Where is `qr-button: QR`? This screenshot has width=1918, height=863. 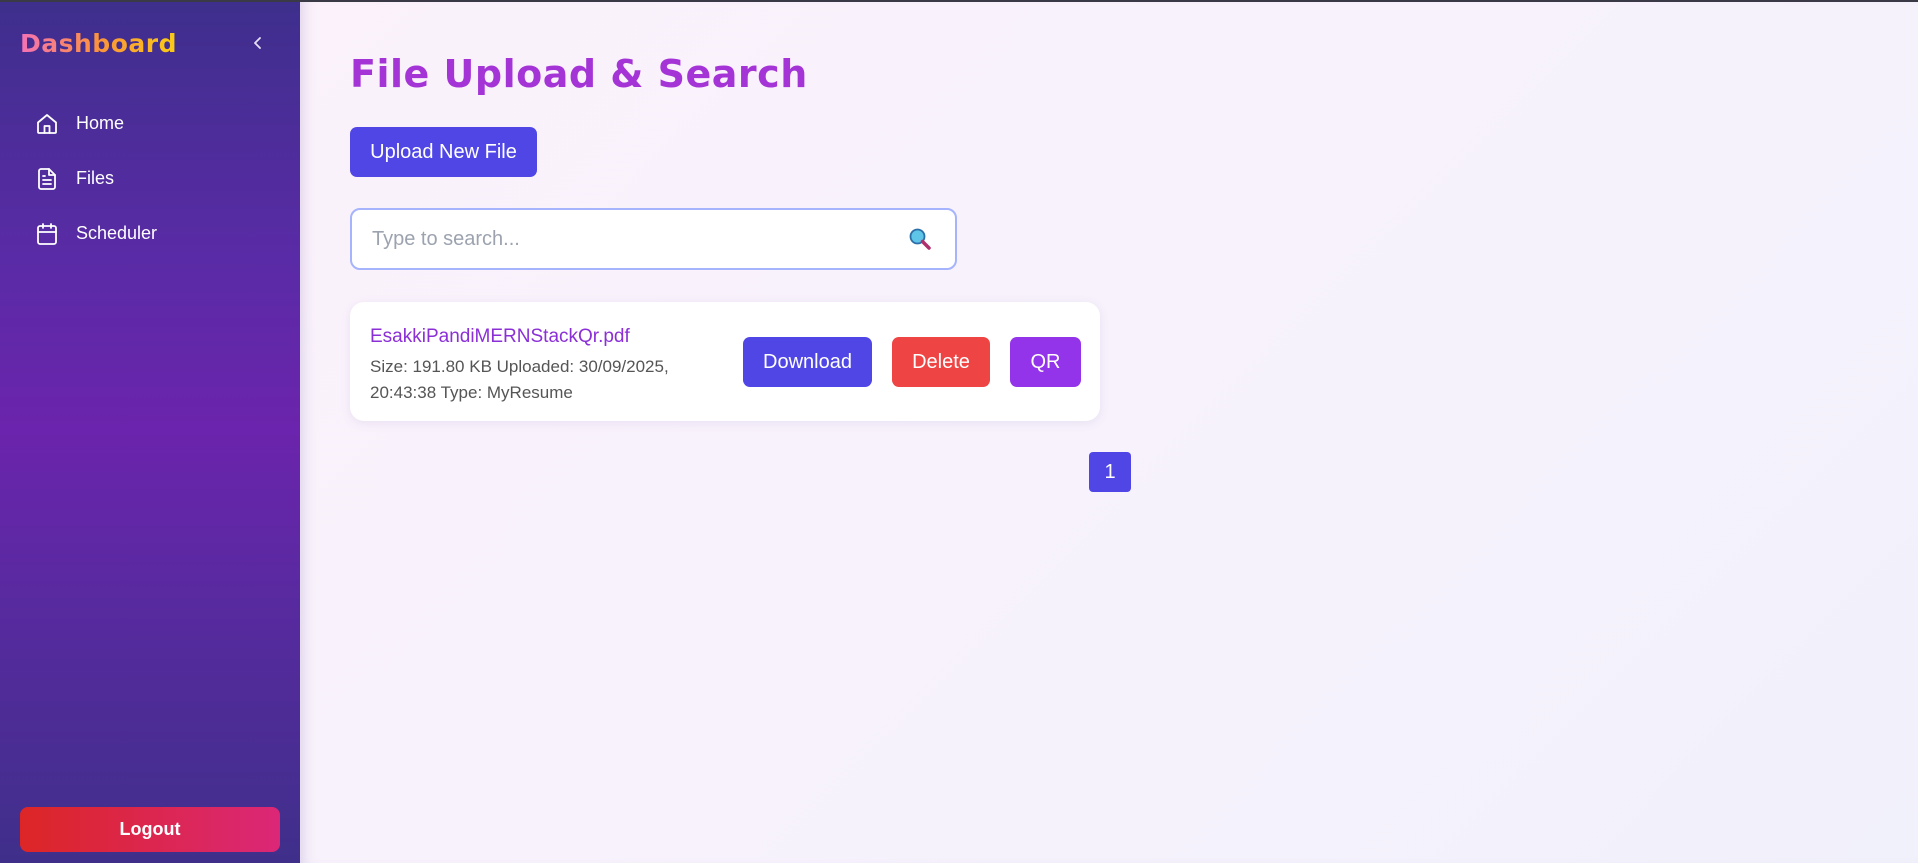
qr-button: QR is located at coordinates (1045, 362).